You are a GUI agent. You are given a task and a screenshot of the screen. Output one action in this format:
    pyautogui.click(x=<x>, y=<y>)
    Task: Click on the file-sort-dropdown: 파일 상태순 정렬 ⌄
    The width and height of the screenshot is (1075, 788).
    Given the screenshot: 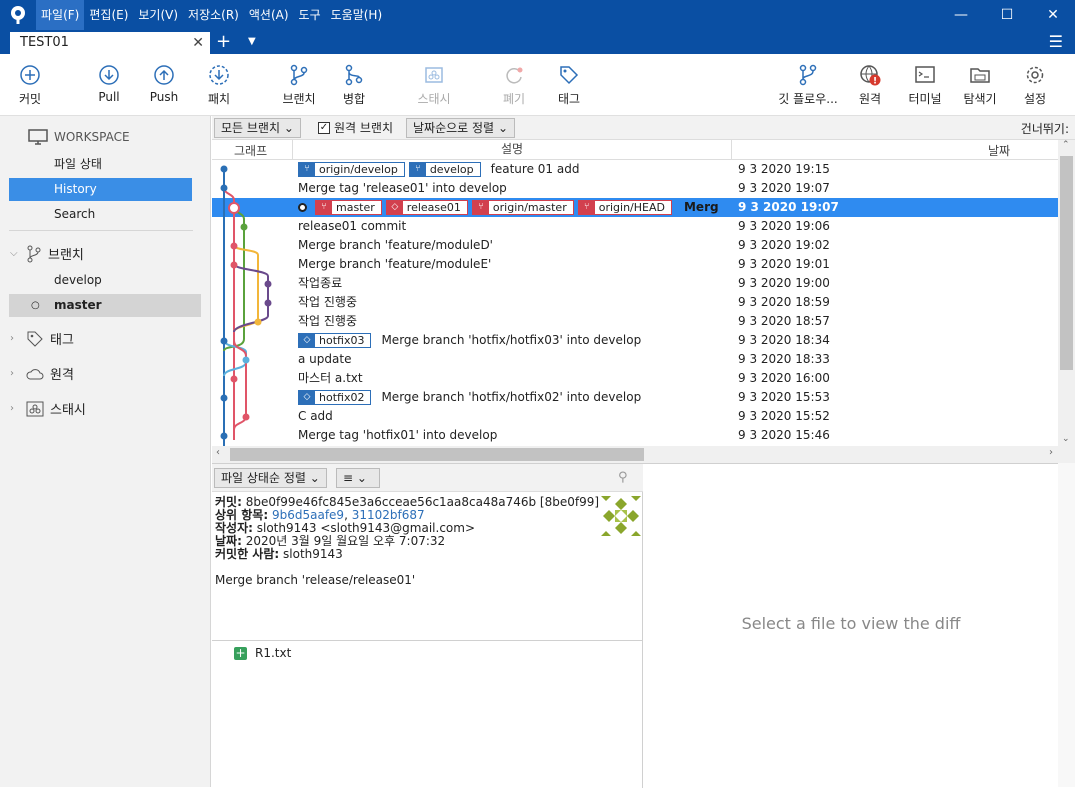 What is the action you would take?
    pyautogui.click(x=270, y=478)
    